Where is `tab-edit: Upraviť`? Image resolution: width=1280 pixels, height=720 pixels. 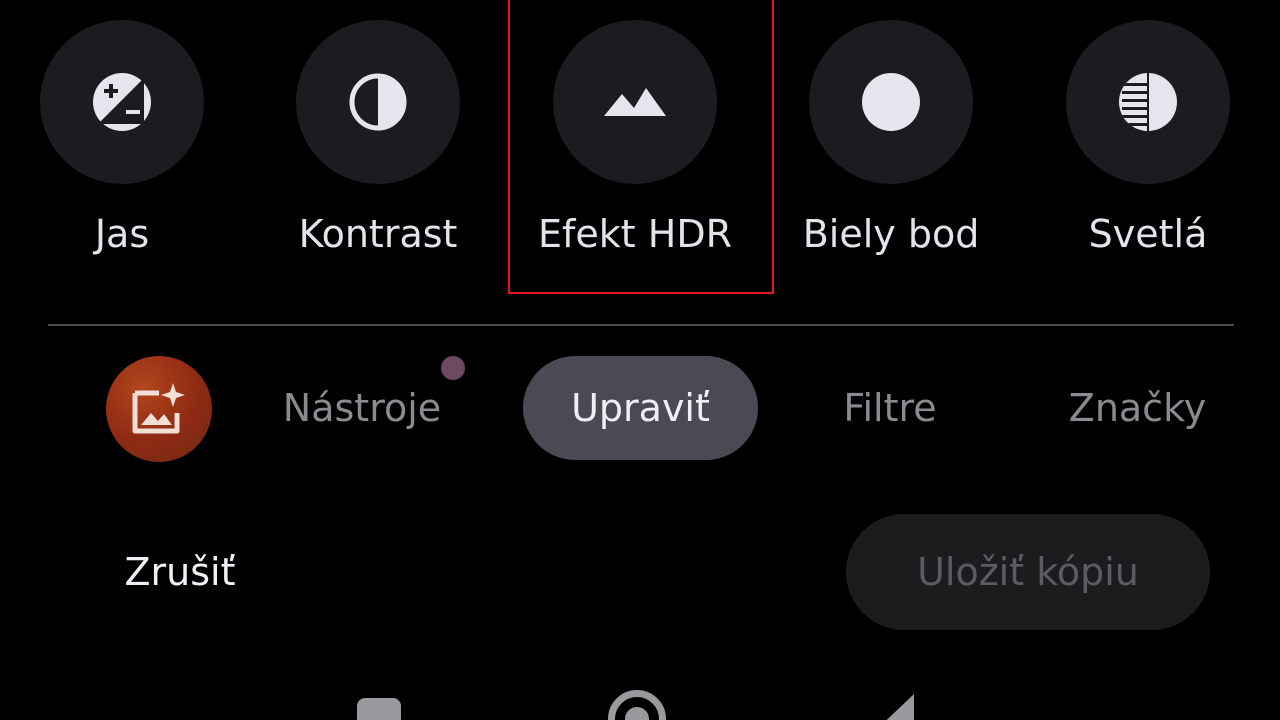
tab-edit: Upraviť is located at coordinates (640, 408).